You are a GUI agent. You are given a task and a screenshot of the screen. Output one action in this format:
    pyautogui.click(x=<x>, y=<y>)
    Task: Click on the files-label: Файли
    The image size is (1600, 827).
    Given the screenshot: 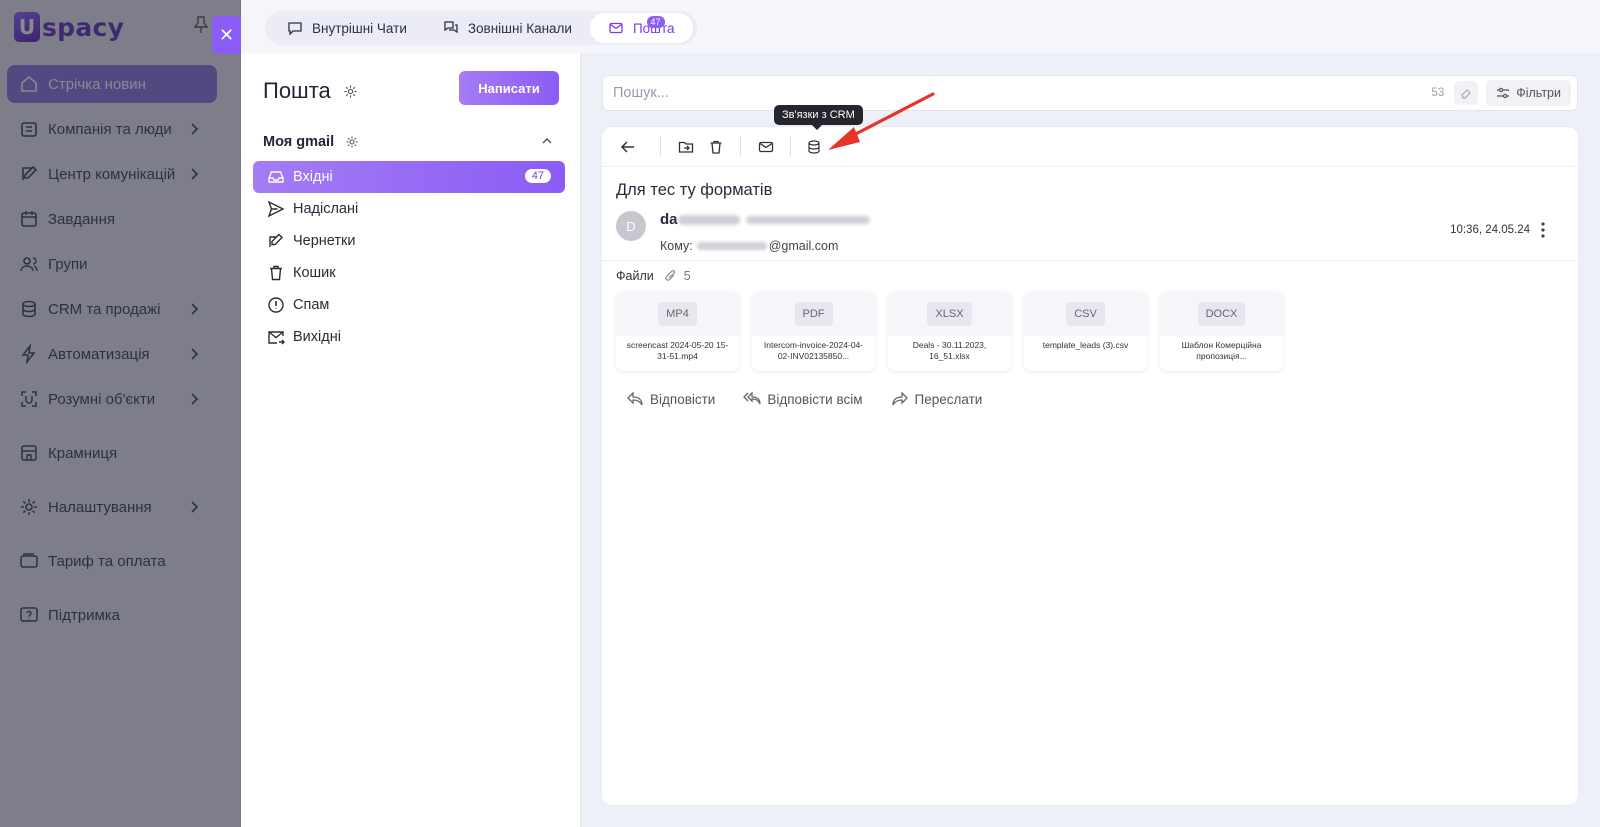 What is the action you would take?
    pyautogui.click(x=635, y=276)
    